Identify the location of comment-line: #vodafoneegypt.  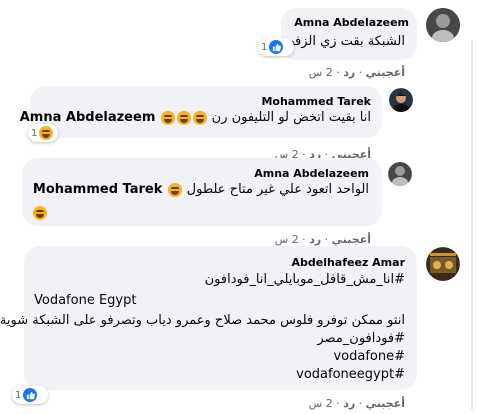
(350, 374).